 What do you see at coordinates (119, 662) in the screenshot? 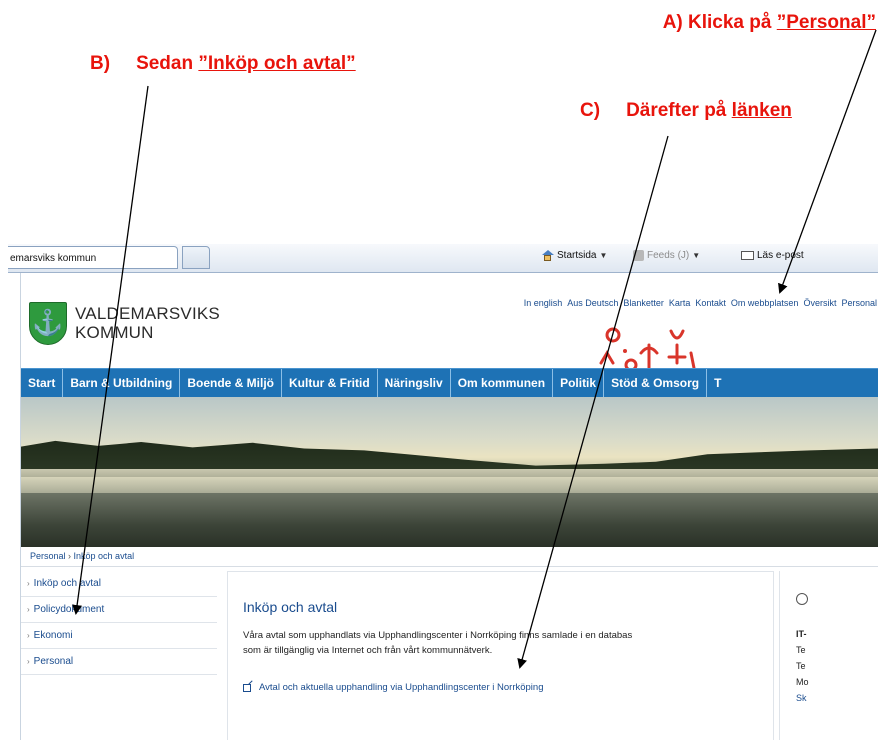
I see `sidebar-item-personal: › Personal` at bounding box center [119, 662].